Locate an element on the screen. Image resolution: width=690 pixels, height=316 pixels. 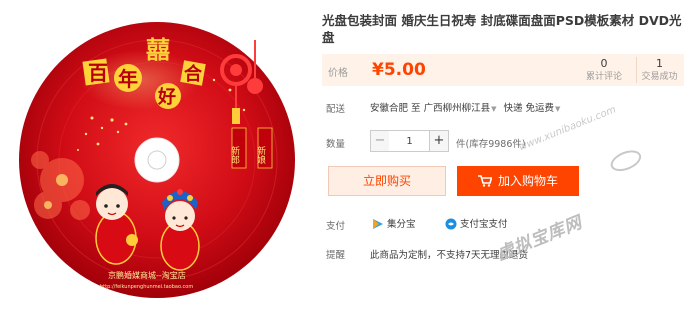
buy-now-button: 立即购买 is located at coordinates (387, 181).